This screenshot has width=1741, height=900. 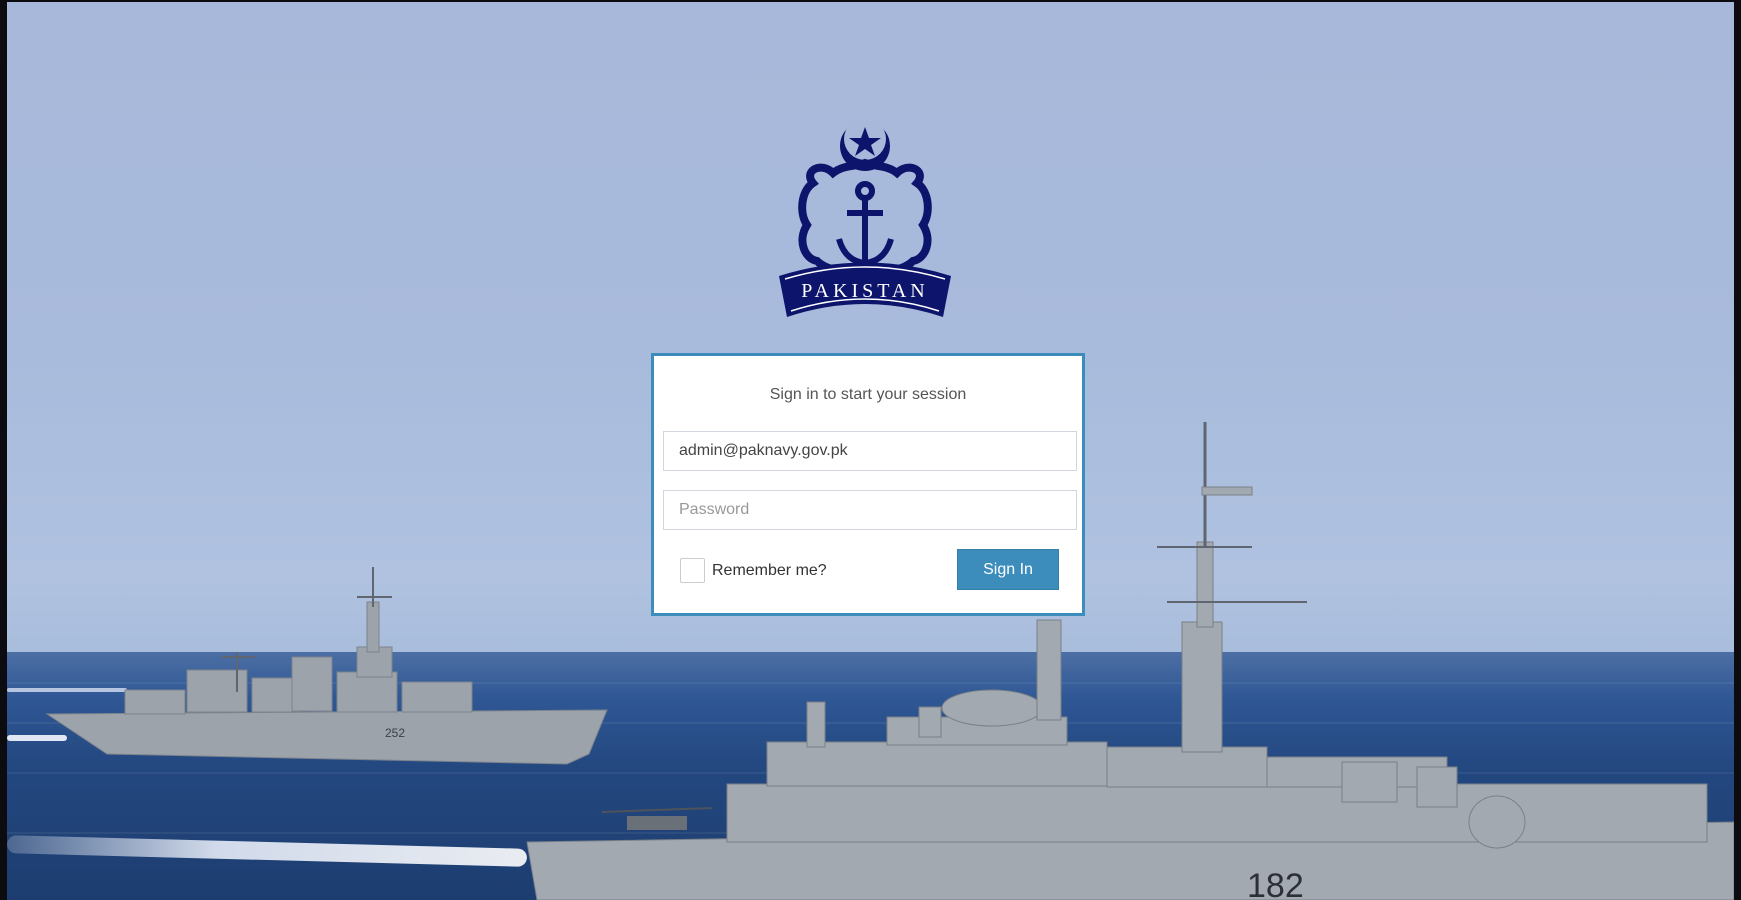 I want to click on pakistan-navy-emblem-logo: PAKISTAN, so click(x=865, y=219).